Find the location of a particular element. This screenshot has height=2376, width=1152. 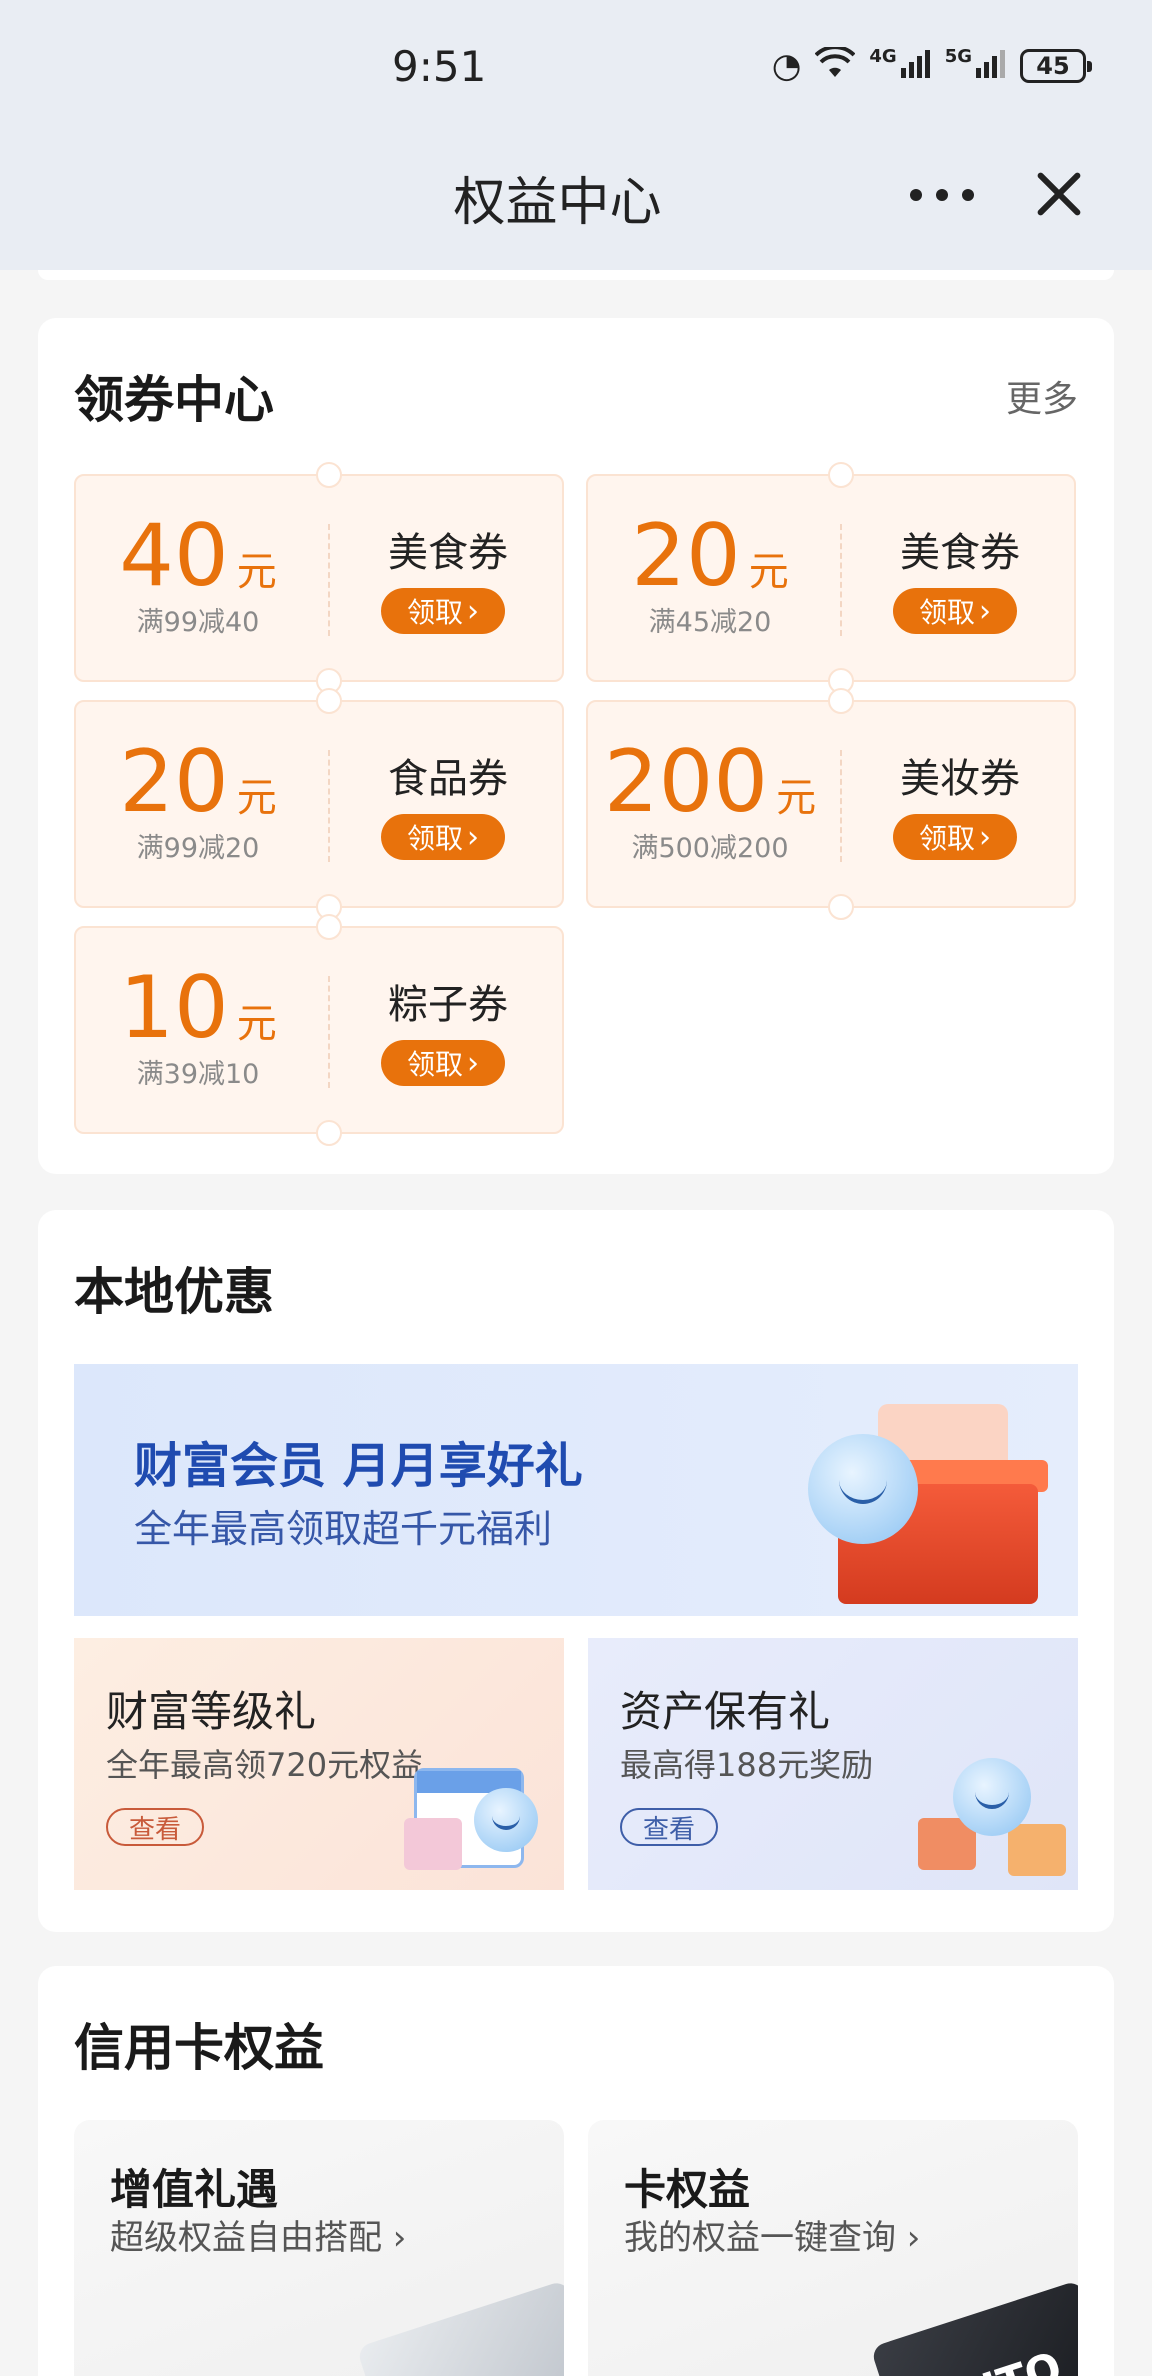

bank-card-image: AUTO is located at coordinates (974, 2327).